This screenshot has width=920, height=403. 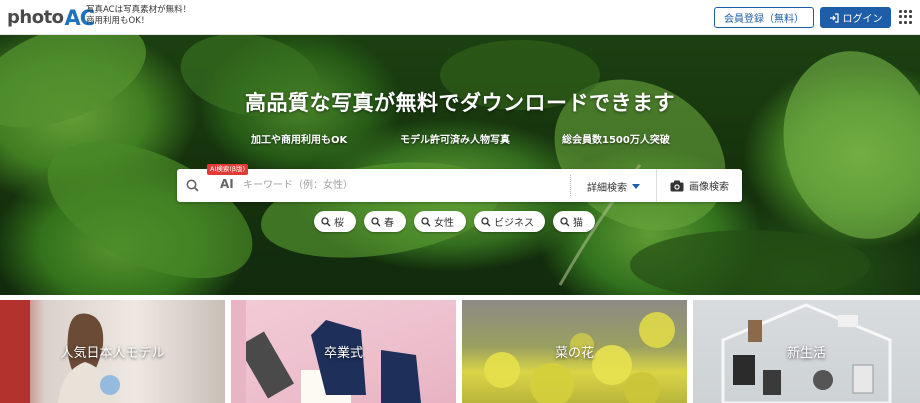 What do you see at coordinates (118, 21) in the screenshot?
I see `tagline-line-2: 商用利用もOK！` at bounding box center [118, 21].